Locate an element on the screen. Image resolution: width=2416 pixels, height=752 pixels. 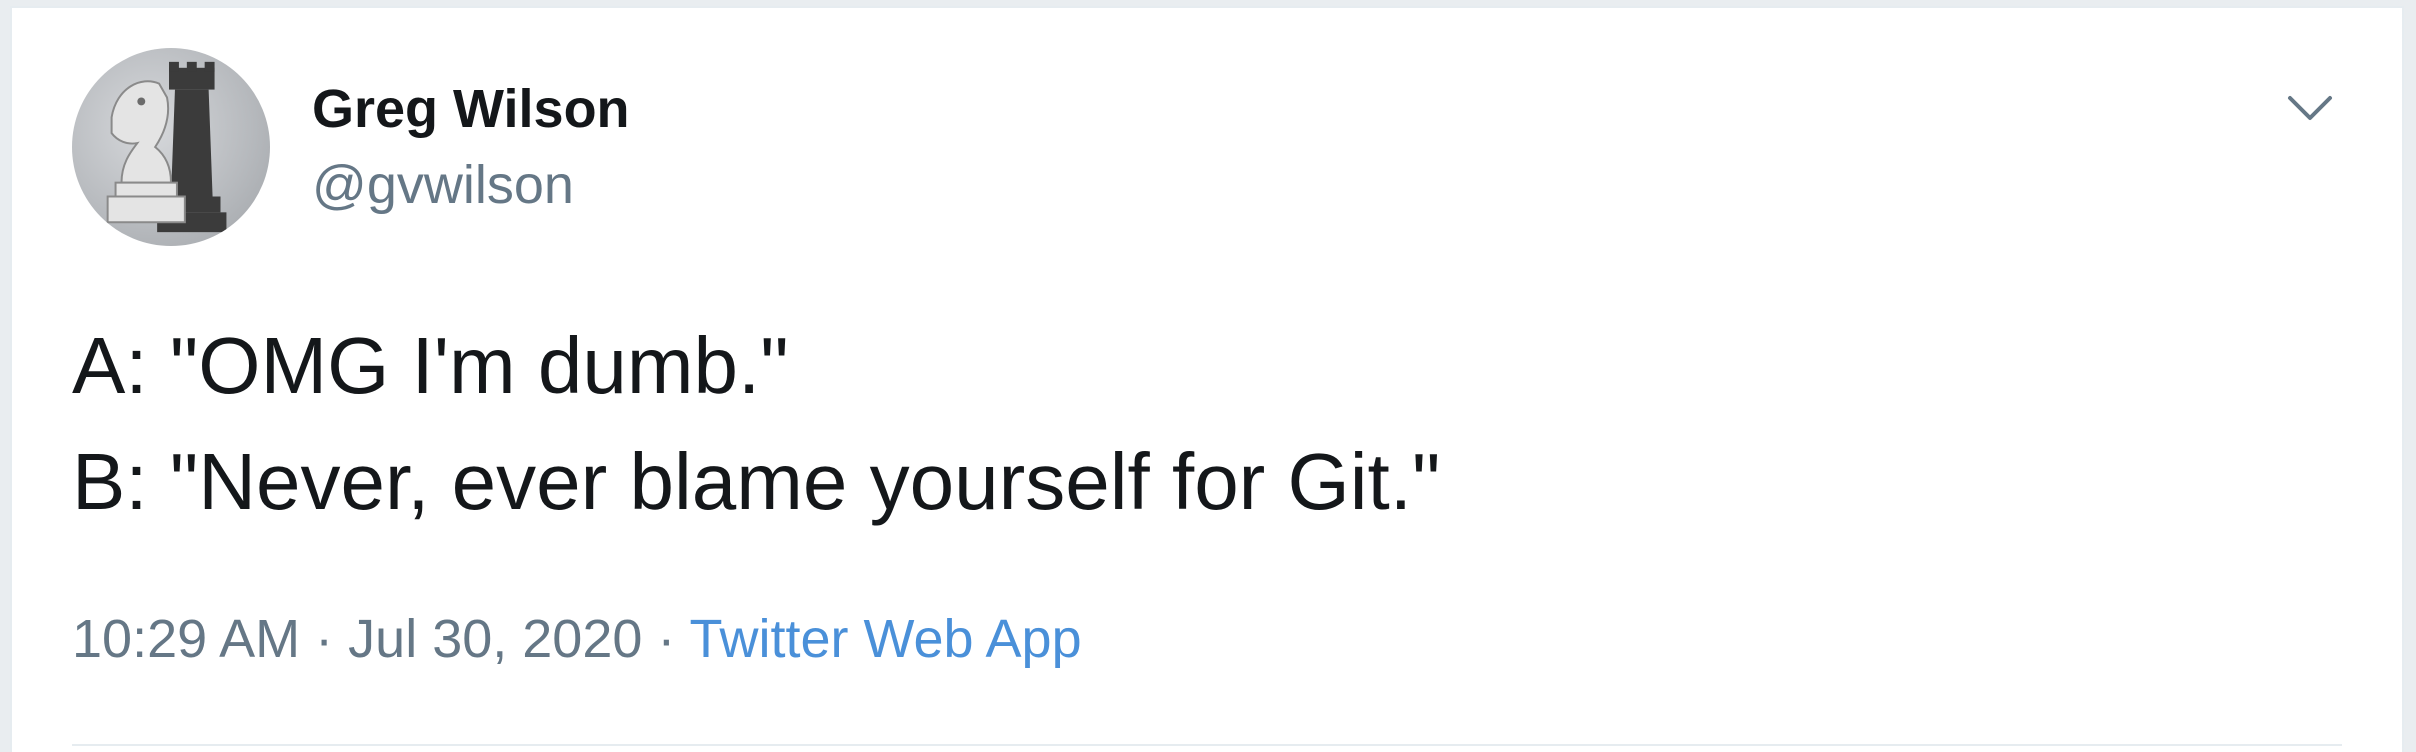
chevron-down-icon is located at coordinates (2310, 108).